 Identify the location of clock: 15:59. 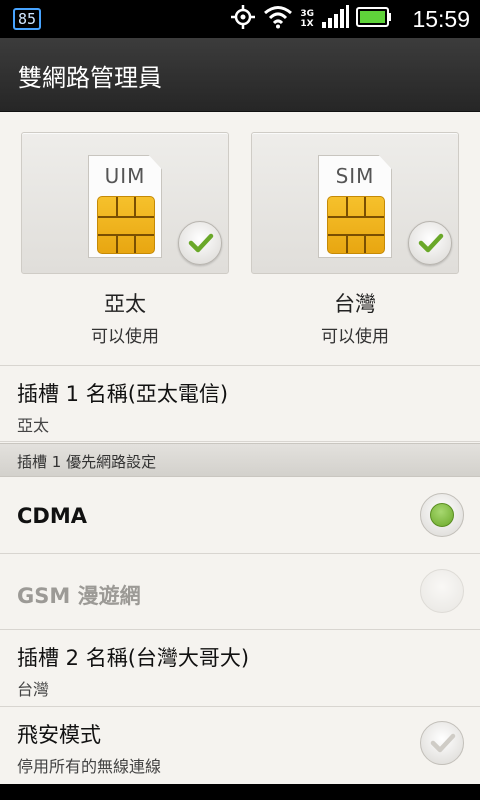
(441, 19).